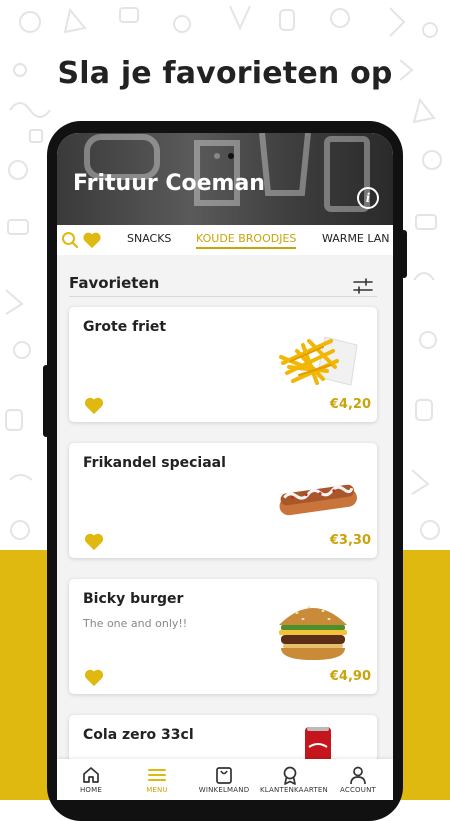 Image resolution: width=450 pixels, height=821 pixels. I want to click on product-name: Frikandel speciaal, so click(154, 463).